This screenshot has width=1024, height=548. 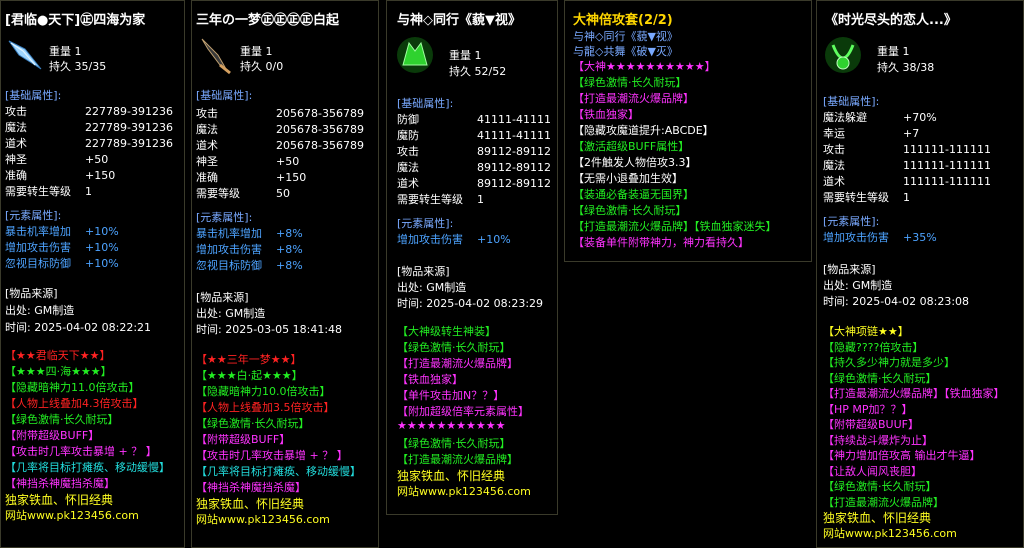 What do you see at coordinates (89, 143) in the screenshot?
I see `stat-row: 道术 227789-391236` at bounding box center [89, 143].